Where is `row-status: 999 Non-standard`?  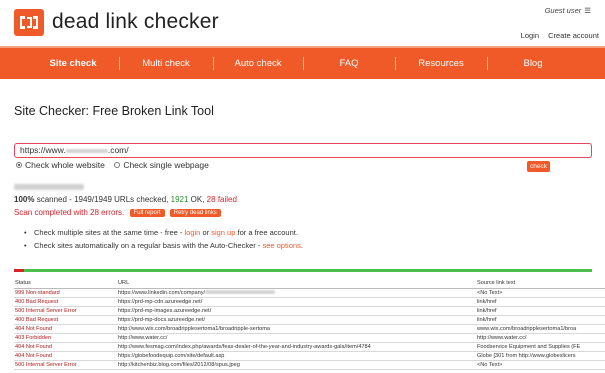 row-status: 999 Non-standard is located at coordinates (65, 293).